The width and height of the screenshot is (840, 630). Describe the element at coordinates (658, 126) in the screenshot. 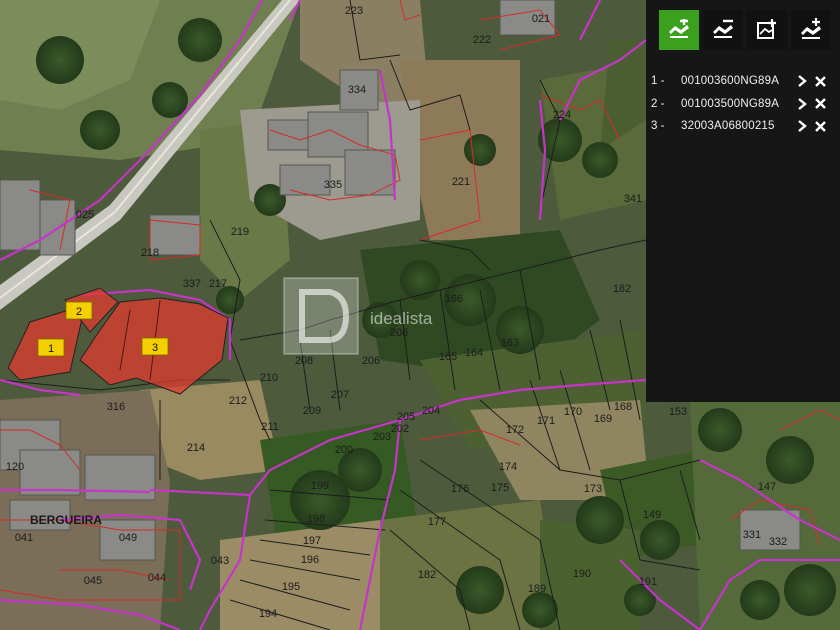

I see `parcel-index: 3 -` at that location.